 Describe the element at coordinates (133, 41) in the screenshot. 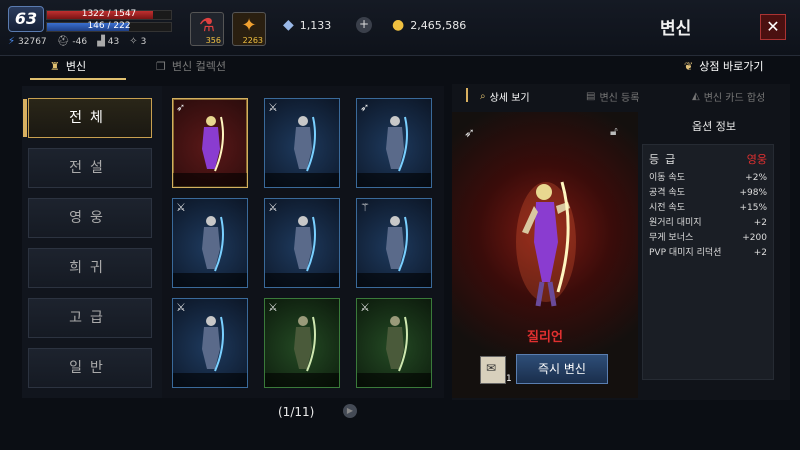

I see `wing-icon: ✧` at that location.